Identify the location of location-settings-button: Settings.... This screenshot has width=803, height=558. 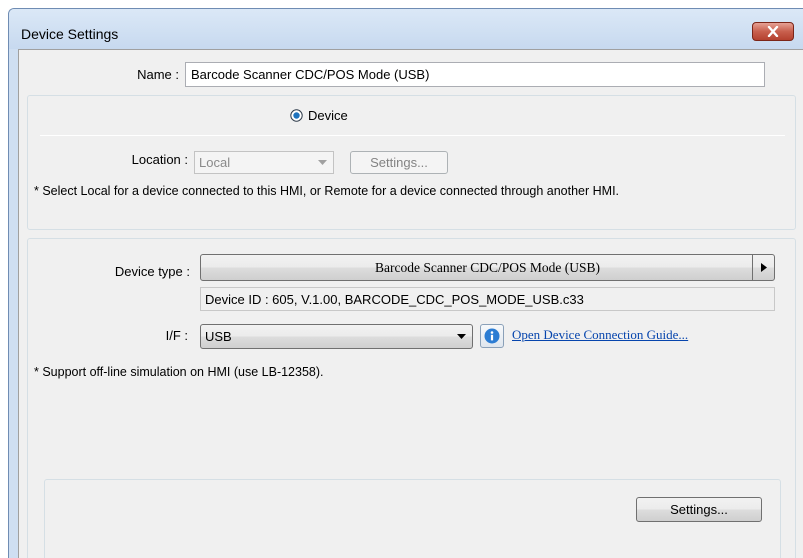
(399, 162).